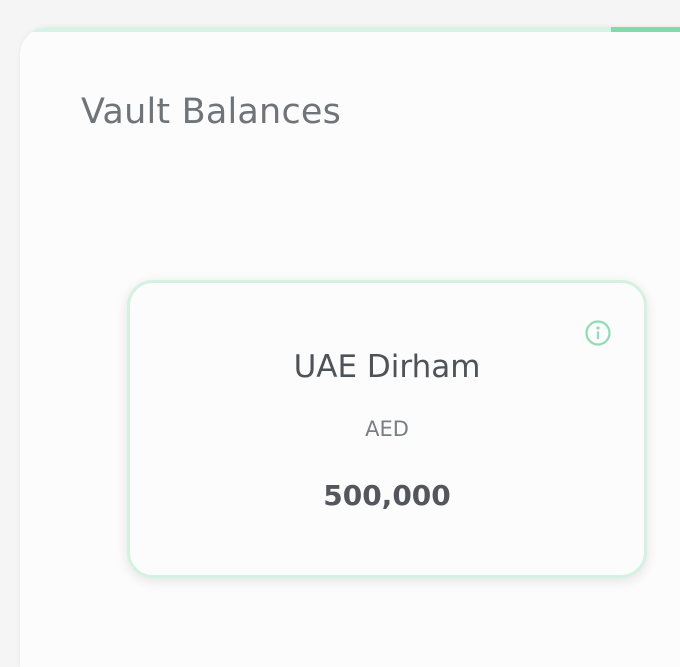  I want to click on panel-top-border, so click(350, 29).